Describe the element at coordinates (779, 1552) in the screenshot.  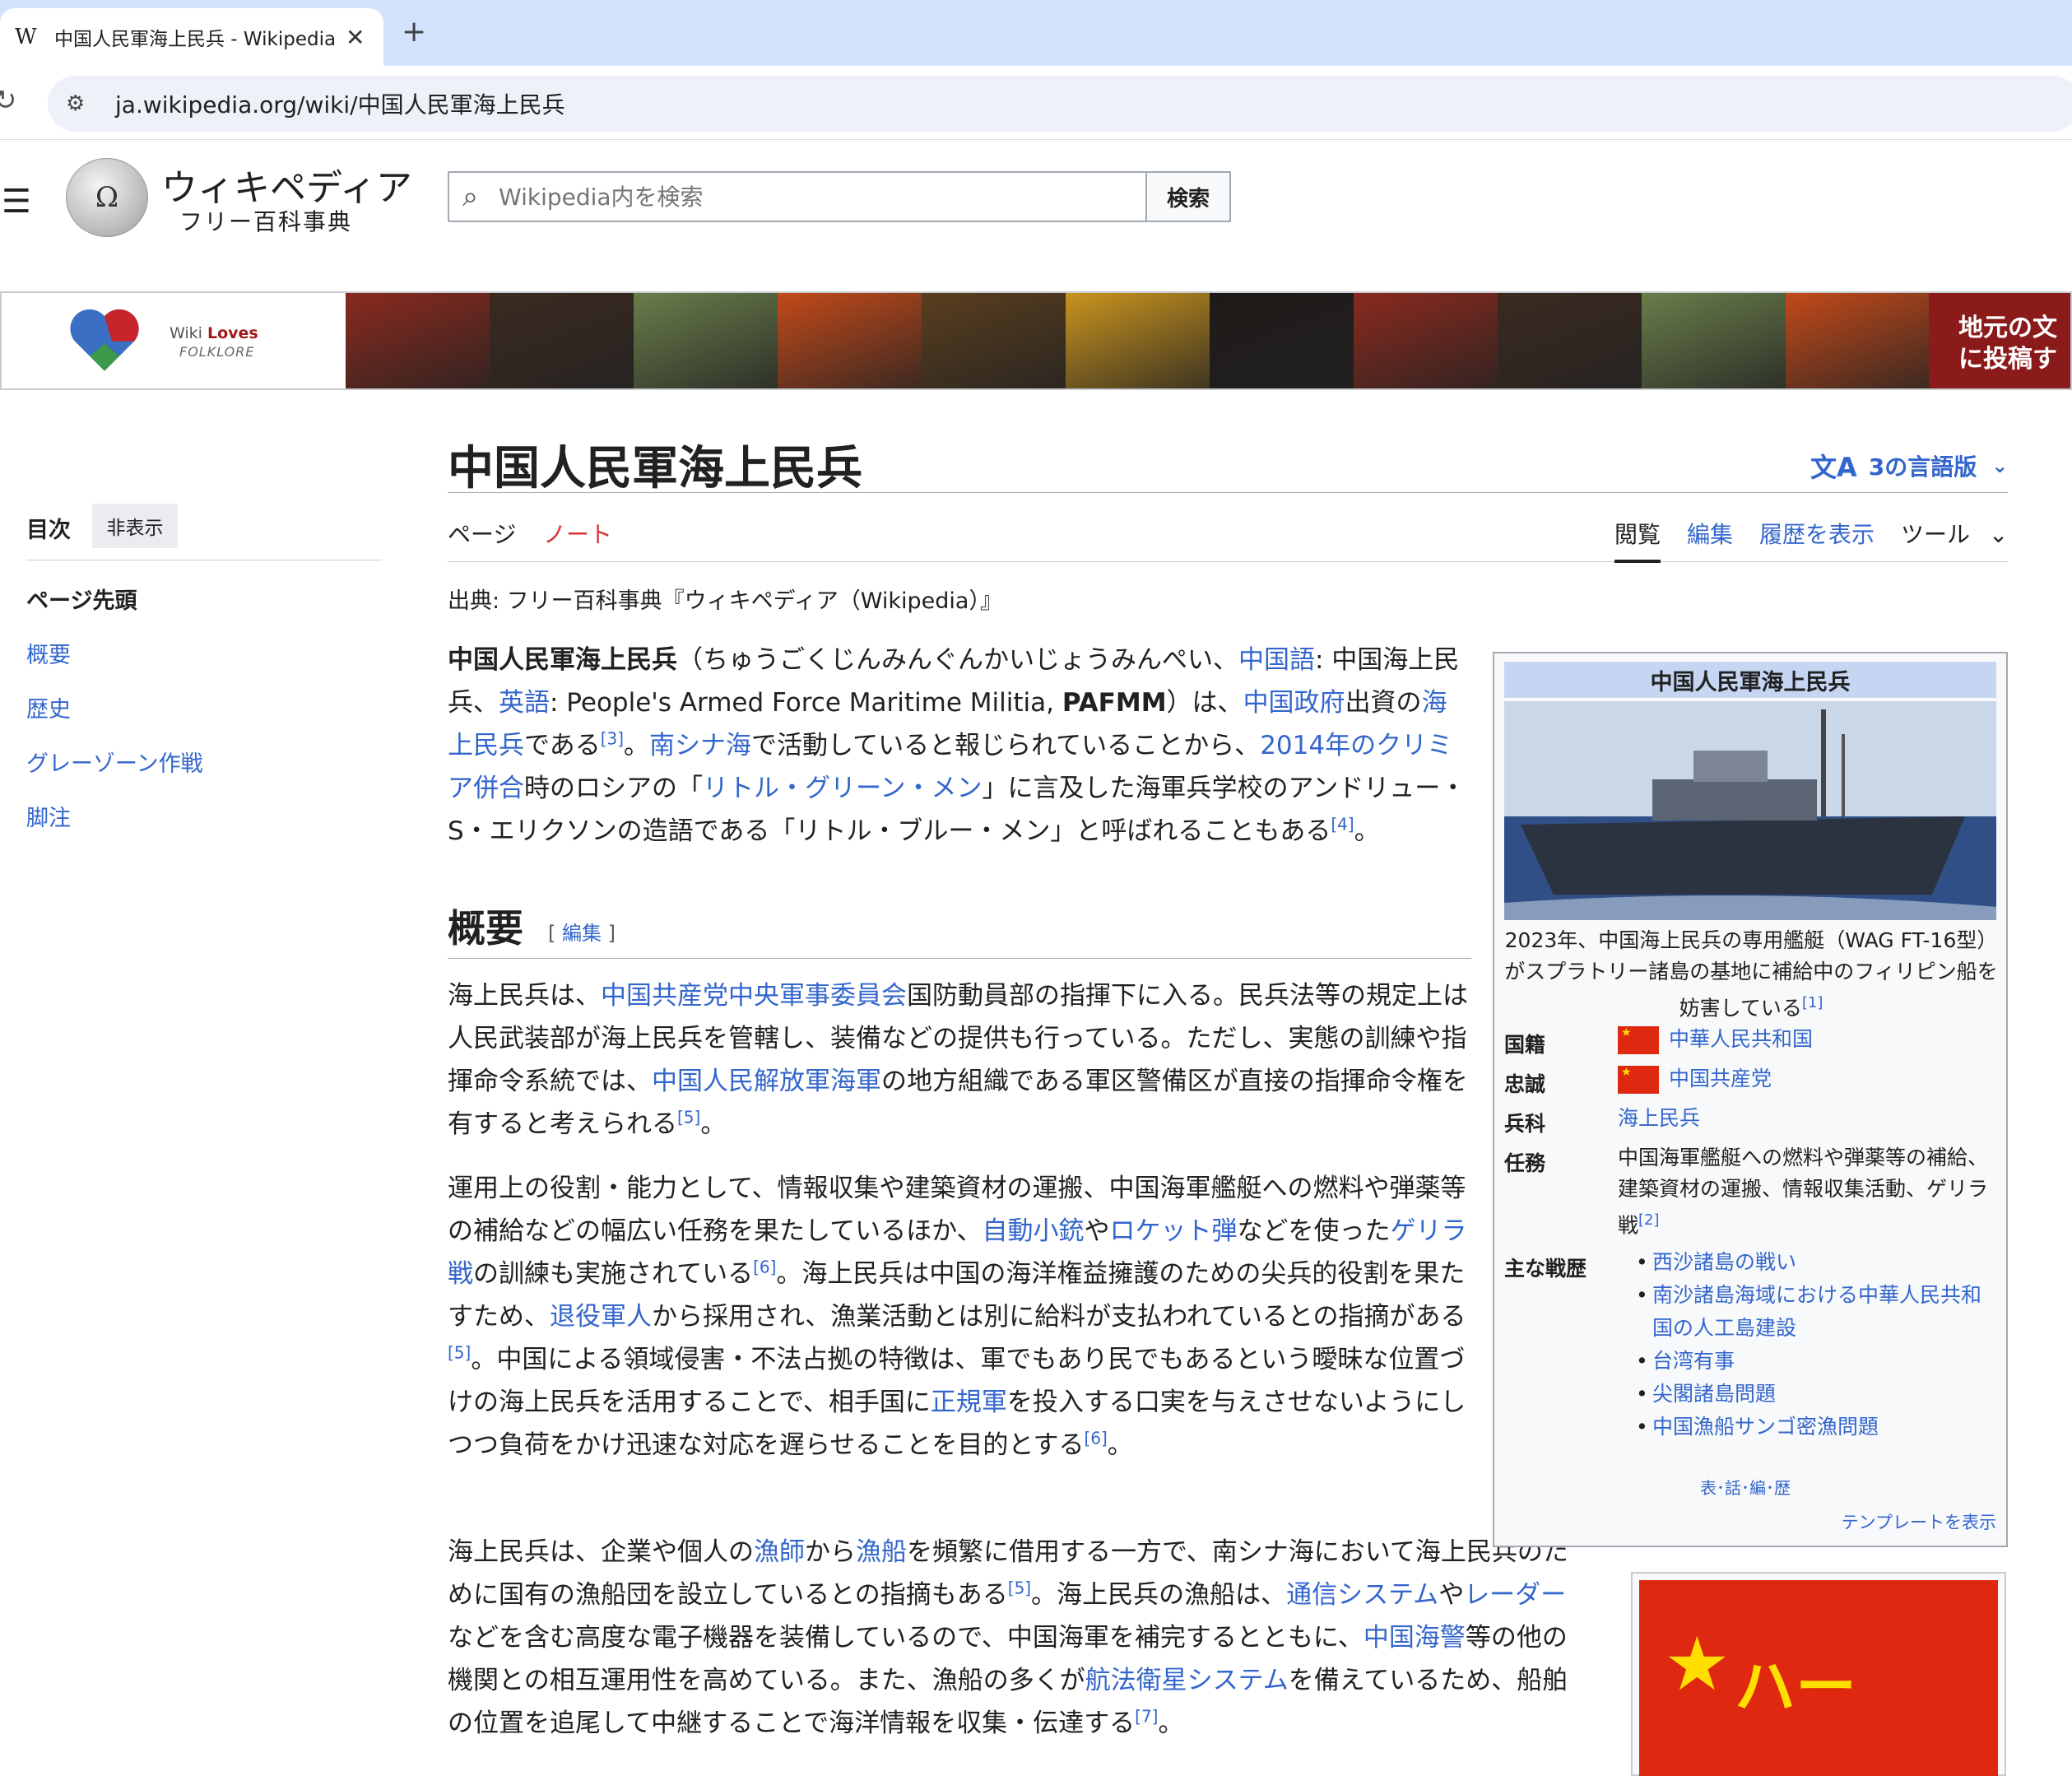
I see `link-fisherman: 漁師` at that location.